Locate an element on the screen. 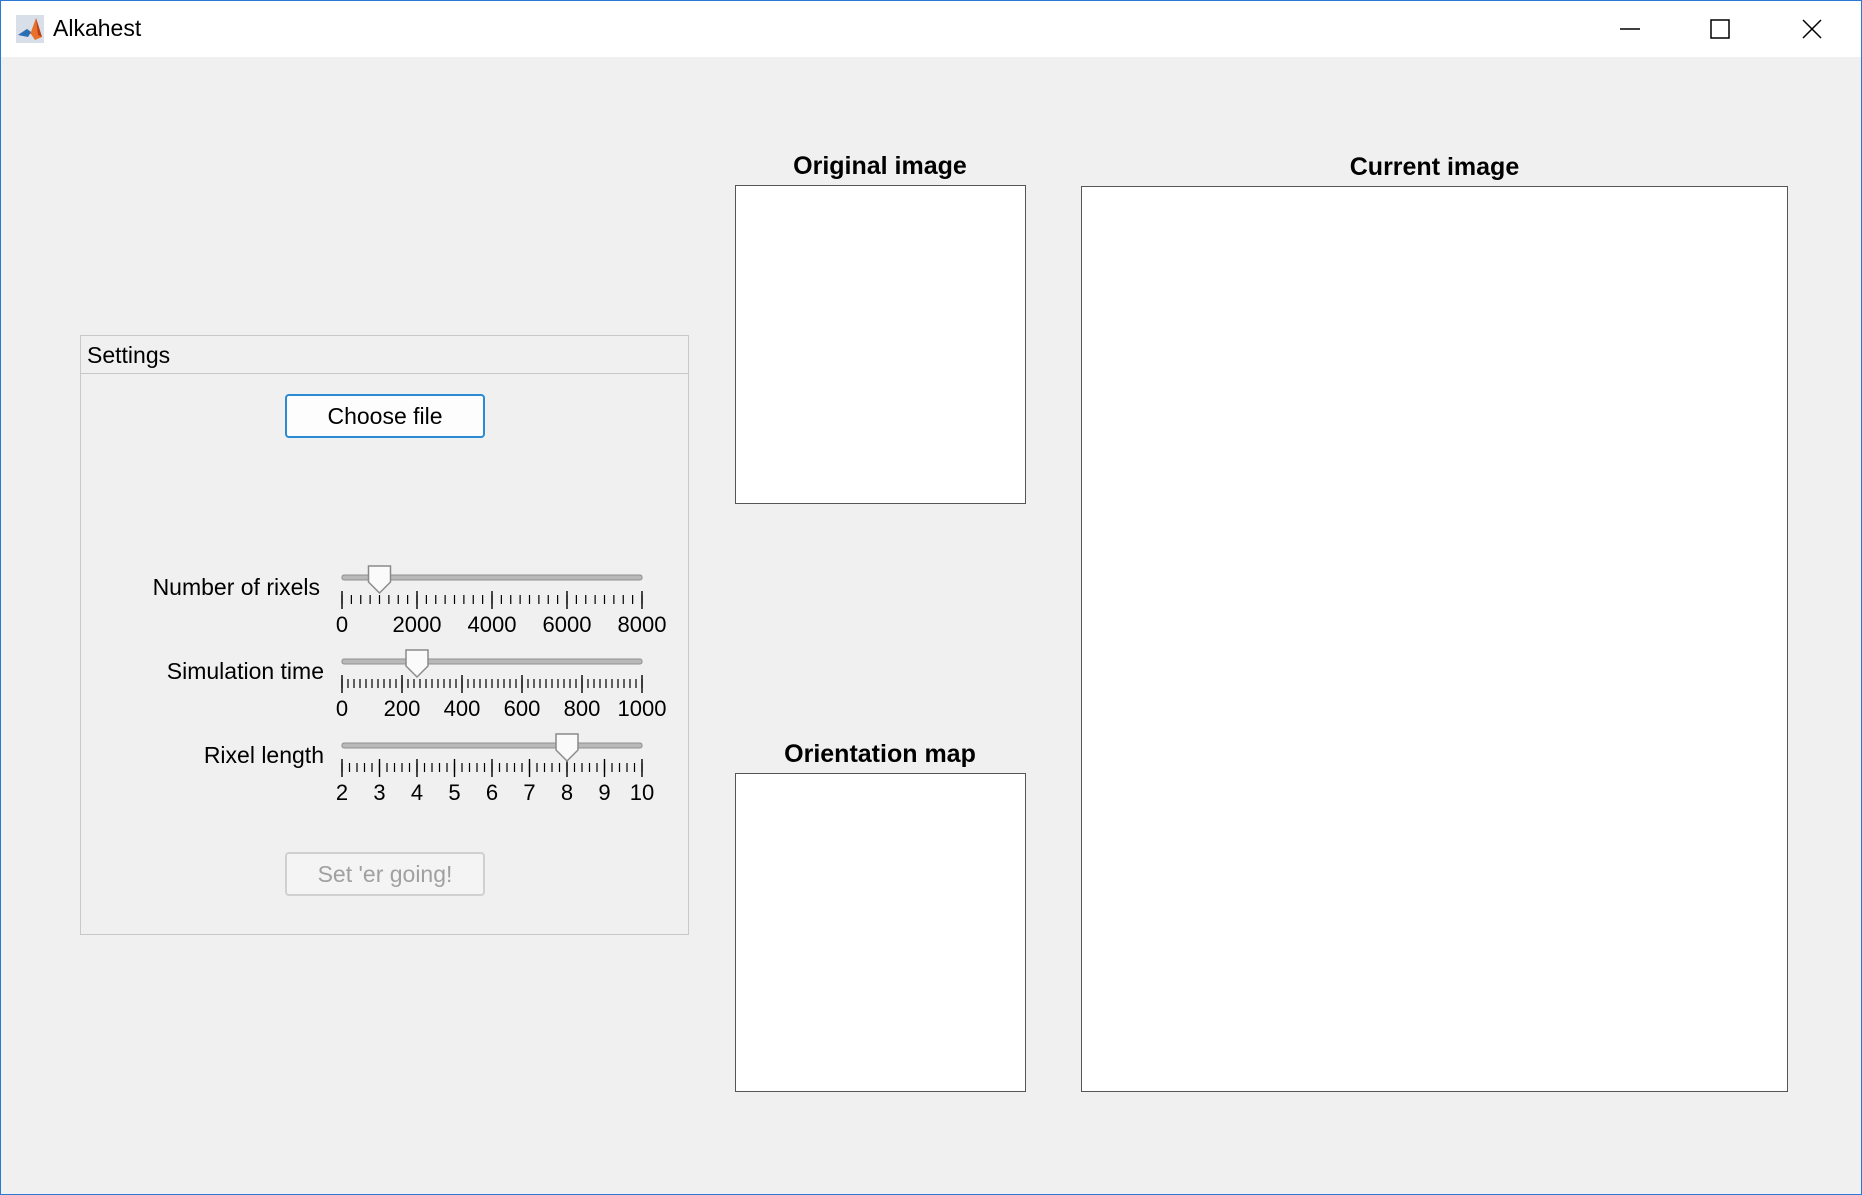 Image resolution: width=1862 pixels, height=1195 pixels. maximize-button is located at coordinates (1720, 29).